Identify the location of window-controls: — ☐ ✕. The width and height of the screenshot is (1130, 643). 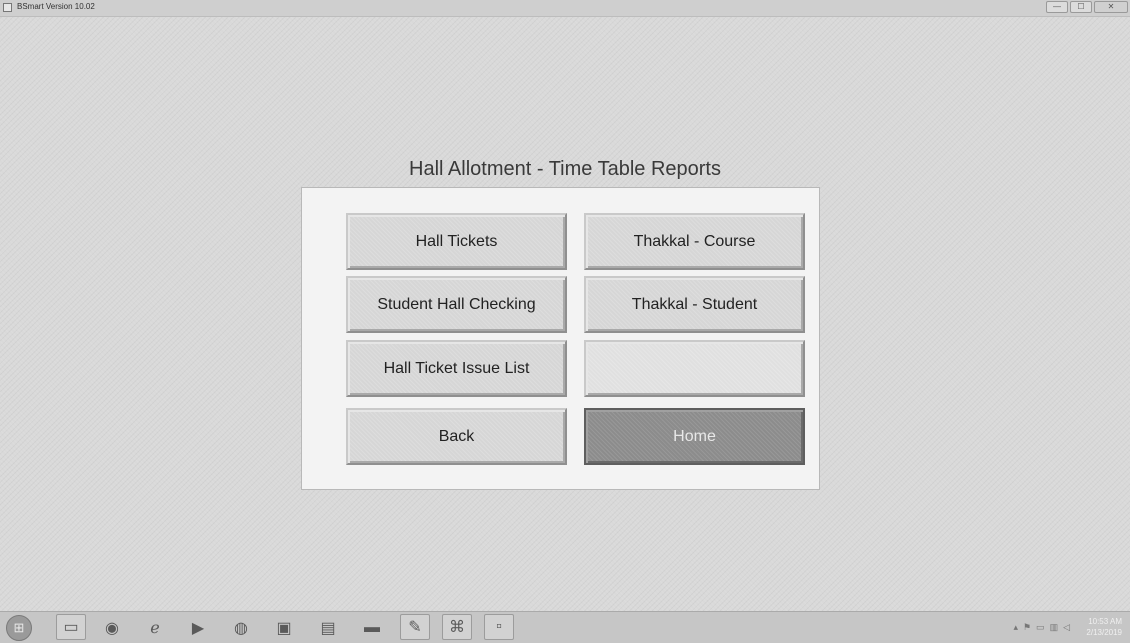
(1087, 7).